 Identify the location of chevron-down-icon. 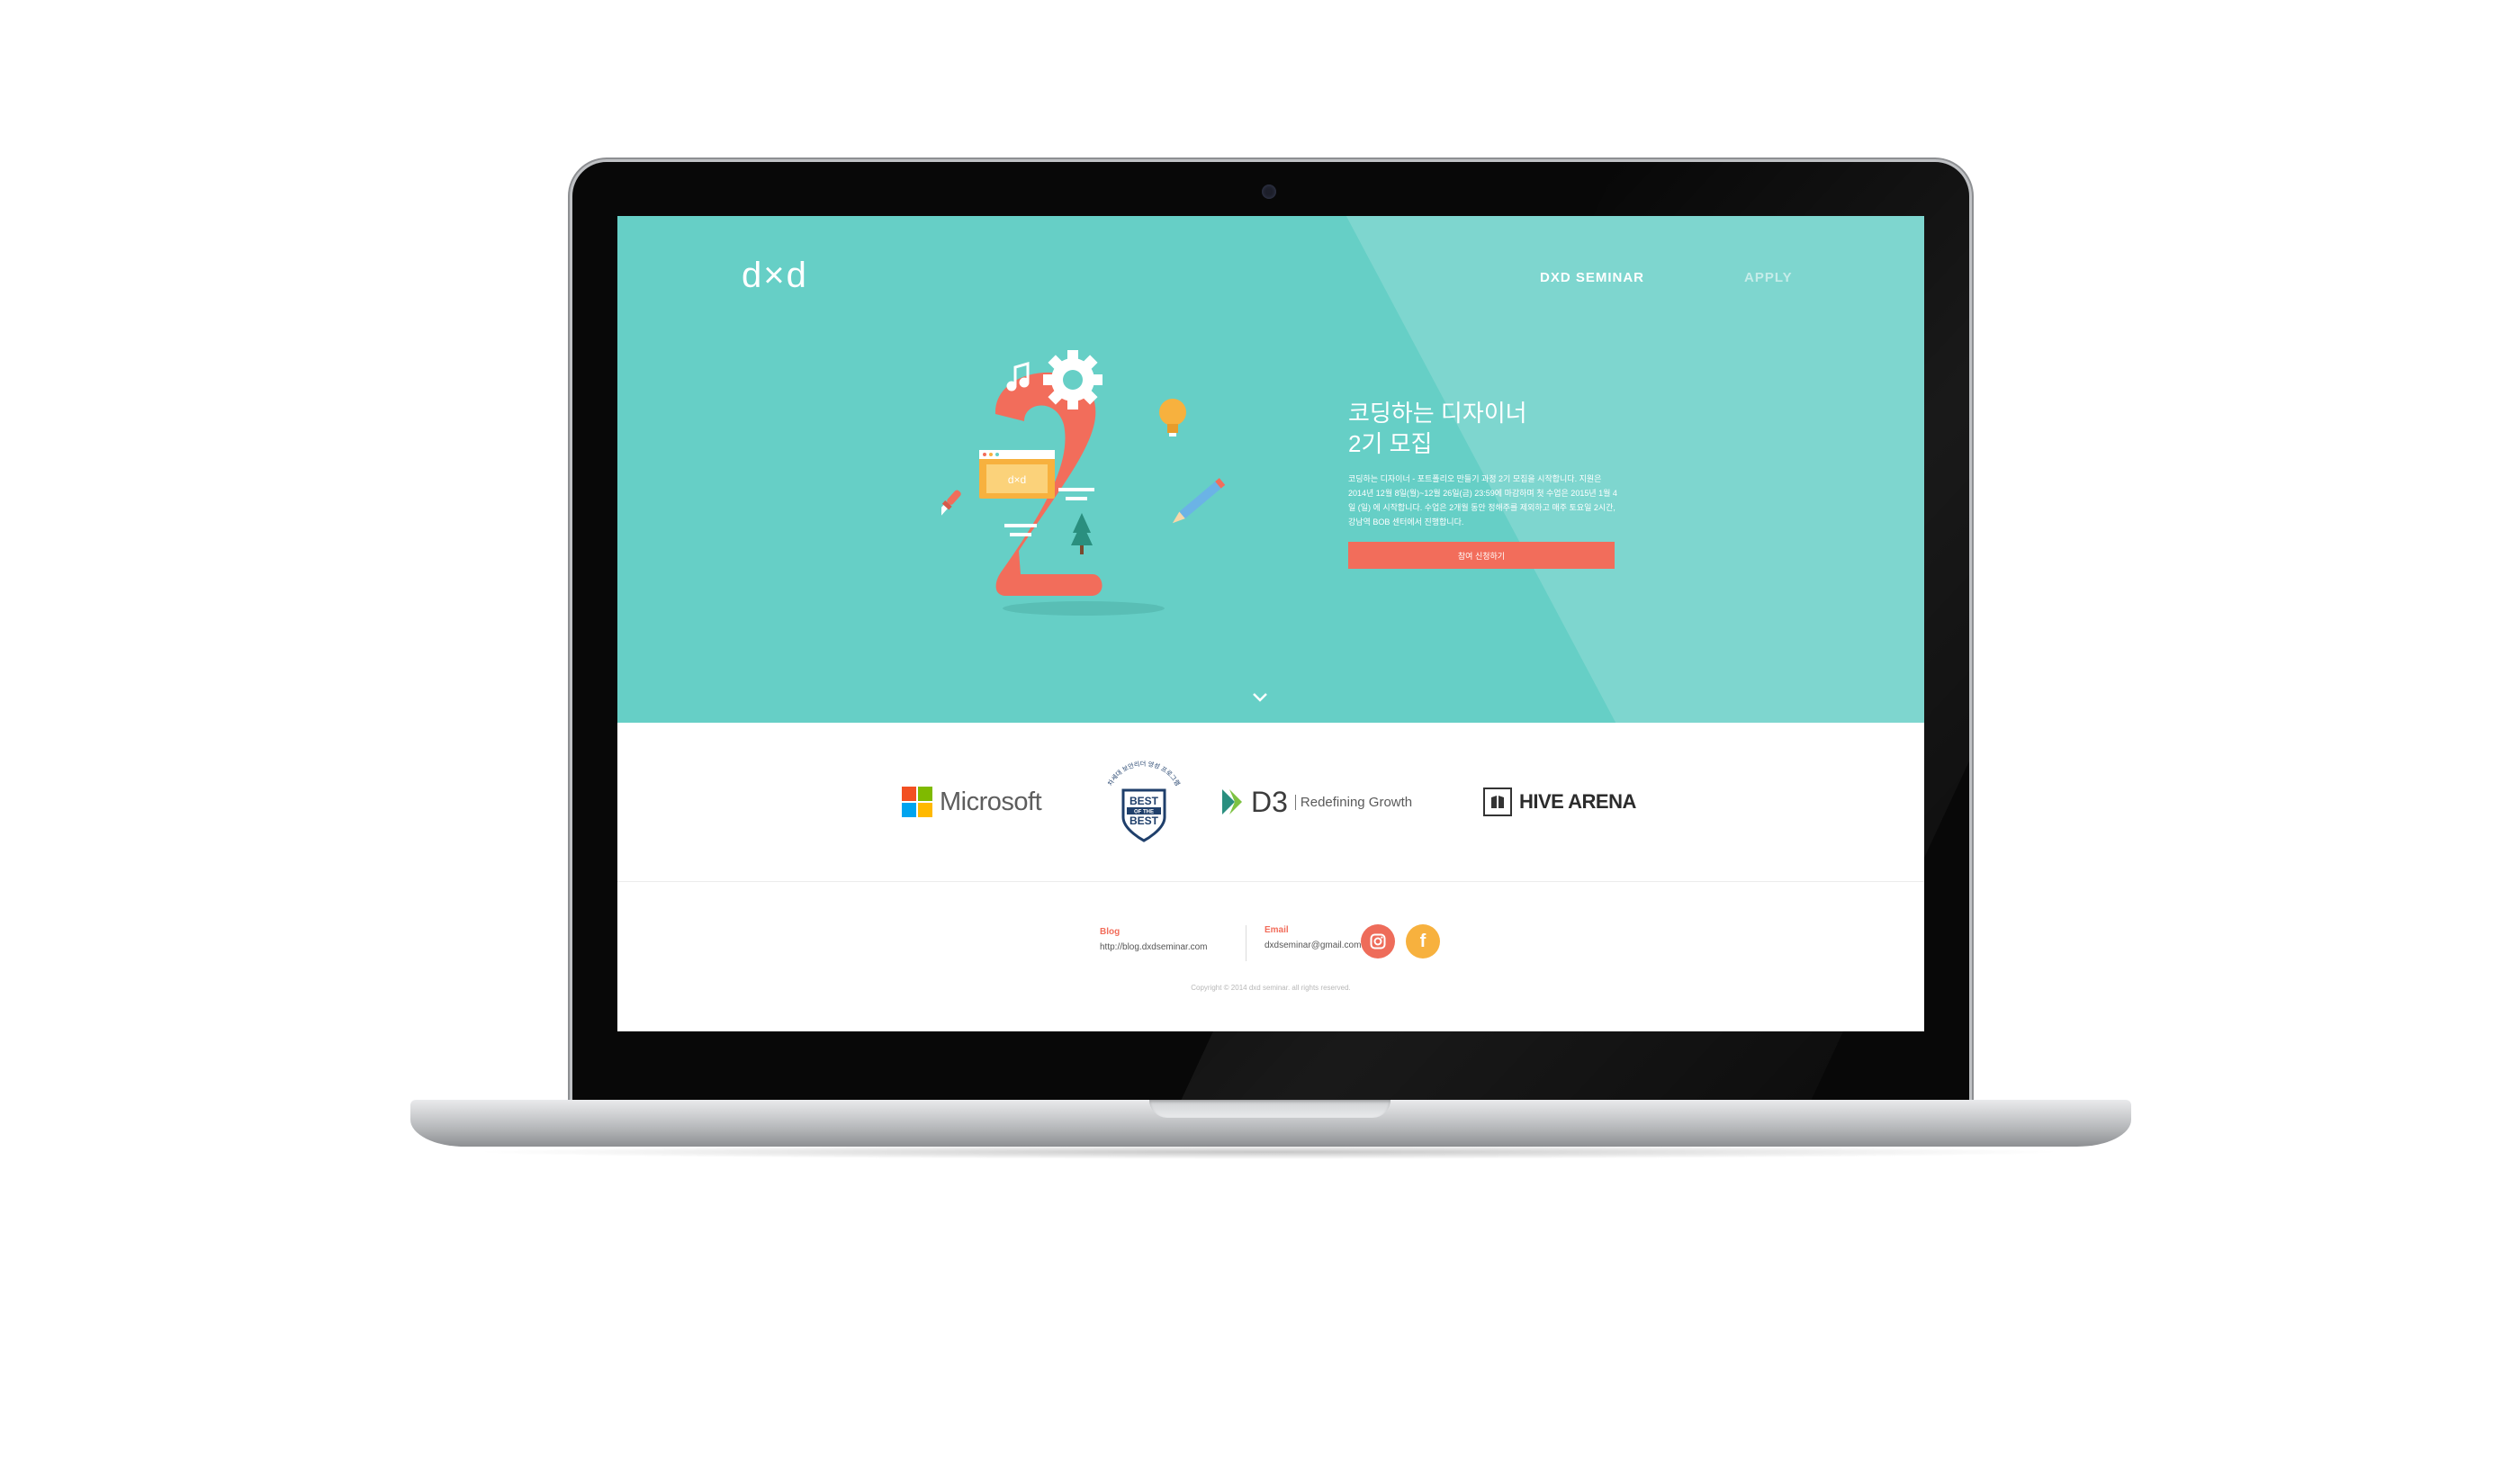
(1260, 697).